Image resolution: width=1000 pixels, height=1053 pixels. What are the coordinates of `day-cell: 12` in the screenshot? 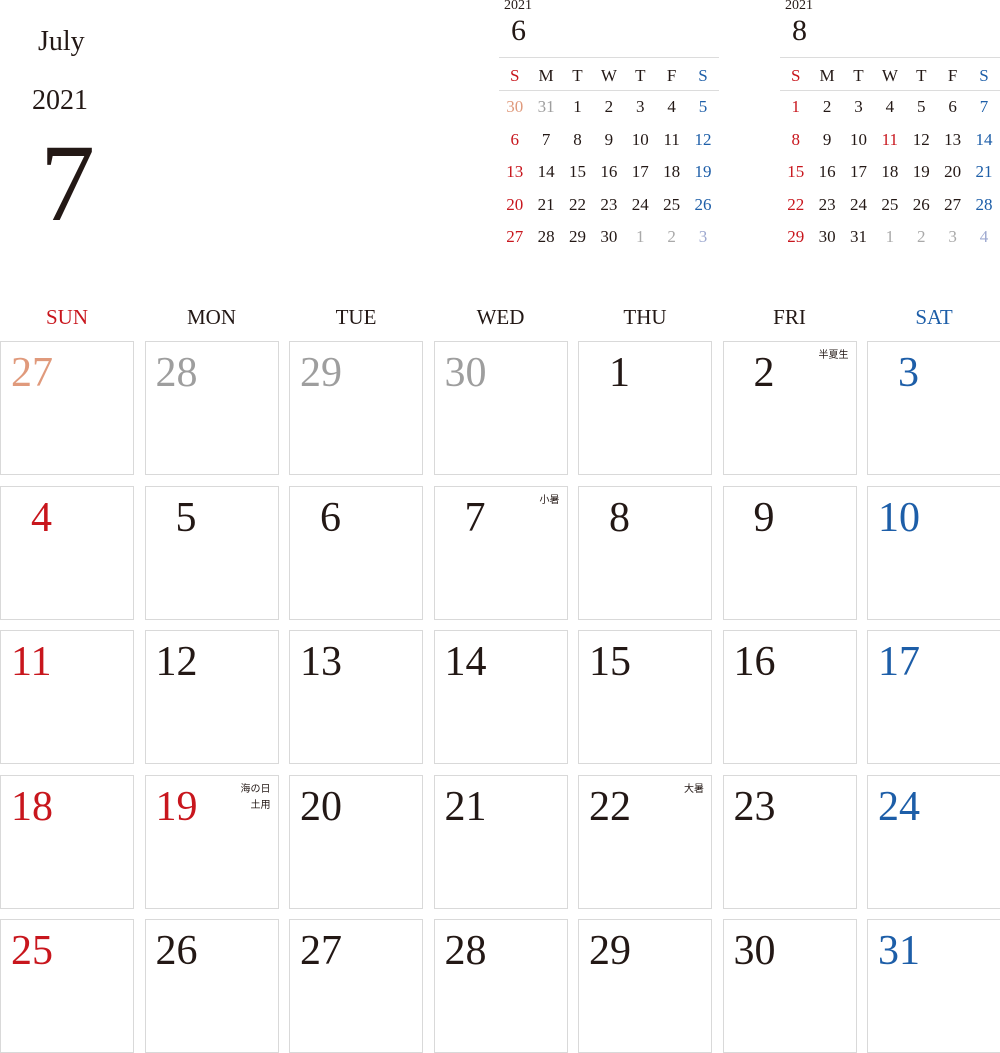 It's located at (211, 697).